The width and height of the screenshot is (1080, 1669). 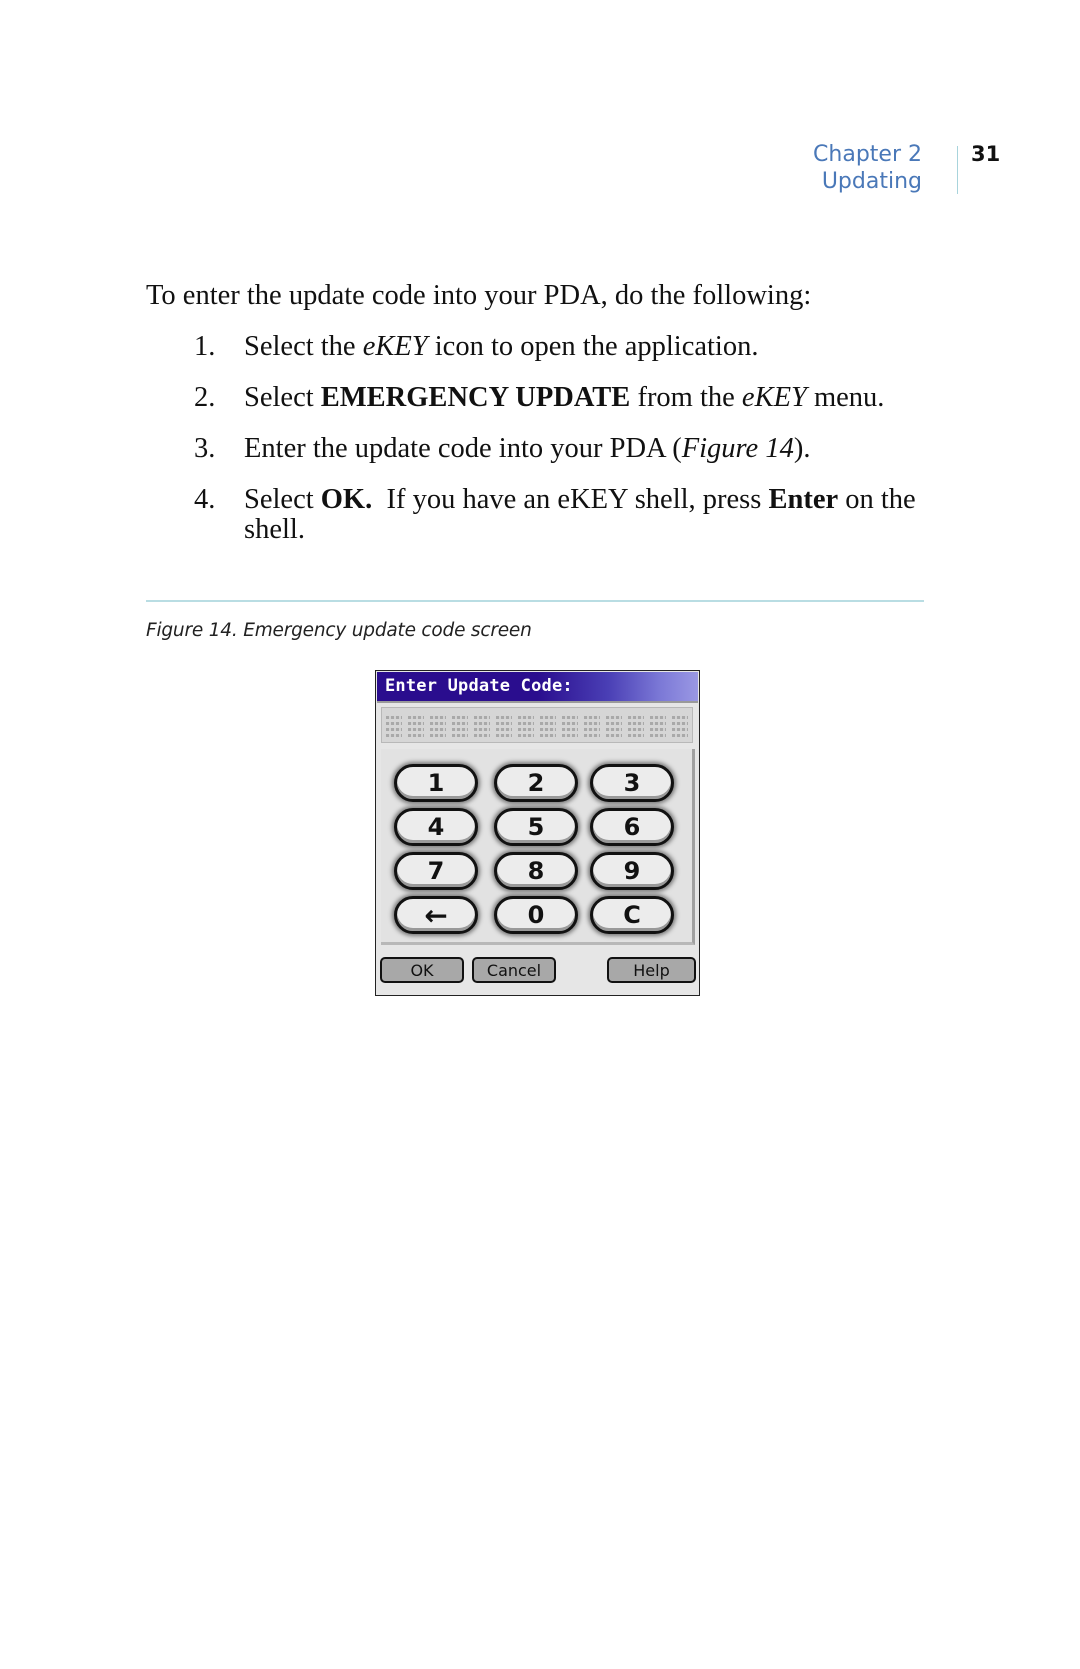 I want to click on key-clear: C, so click(x=632, y=915).